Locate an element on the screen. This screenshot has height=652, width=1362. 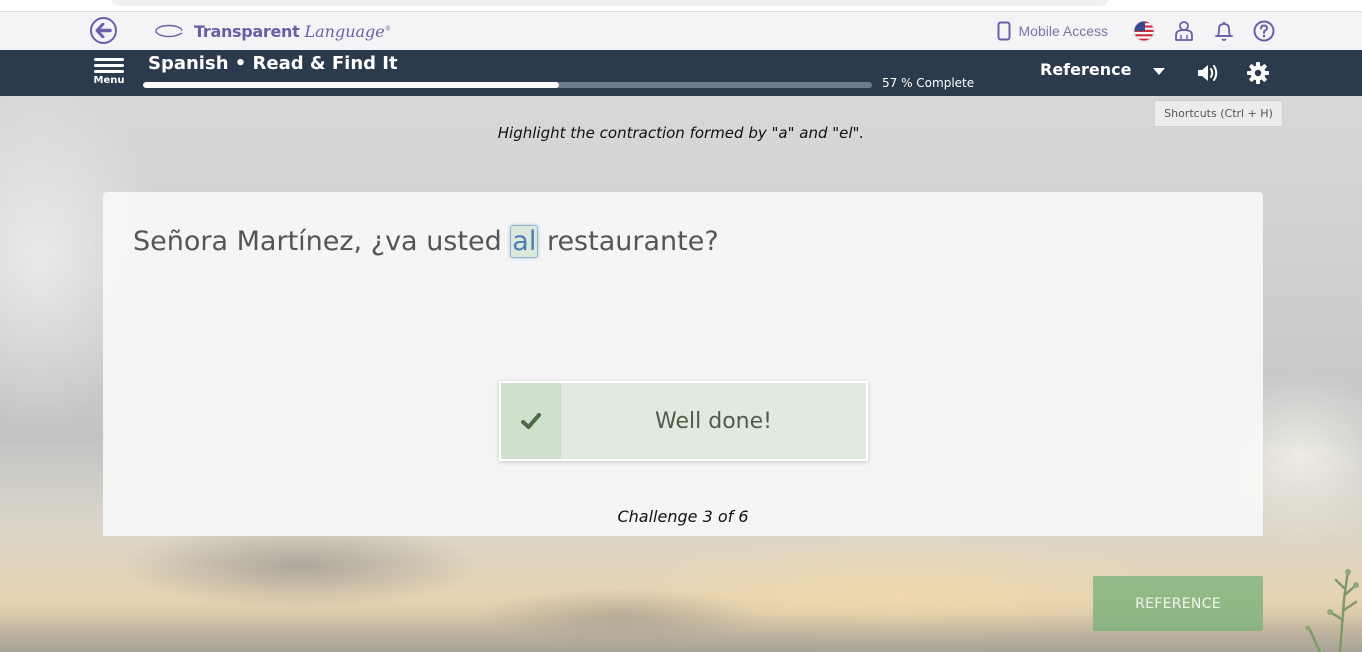
reference-dropdown: Reference is located at coordinates (1103, 69).